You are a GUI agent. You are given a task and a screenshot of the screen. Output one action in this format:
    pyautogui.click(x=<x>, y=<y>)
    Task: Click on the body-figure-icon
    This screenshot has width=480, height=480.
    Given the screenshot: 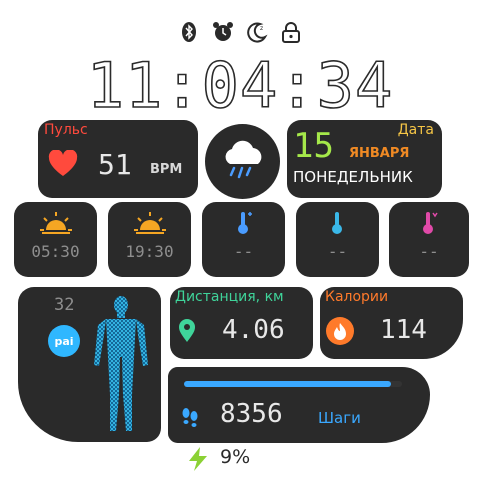 What is the action you would take?
    pyautogui.click(x=121, y=367)
    